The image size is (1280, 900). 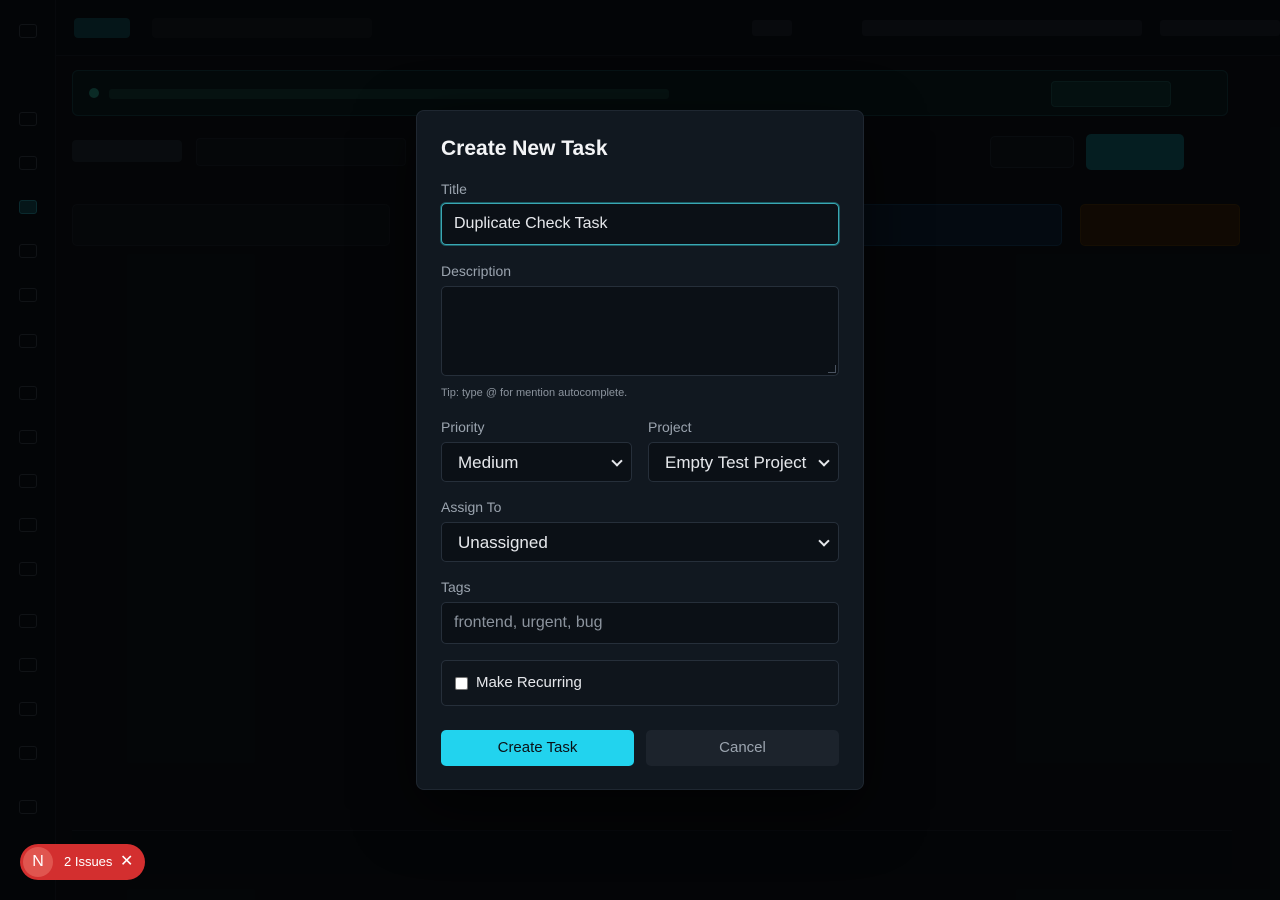 What do you see at coordinates (832, 369) in the screenshot?
I see `resize-handle-icon` at bounding box center [832, 369].